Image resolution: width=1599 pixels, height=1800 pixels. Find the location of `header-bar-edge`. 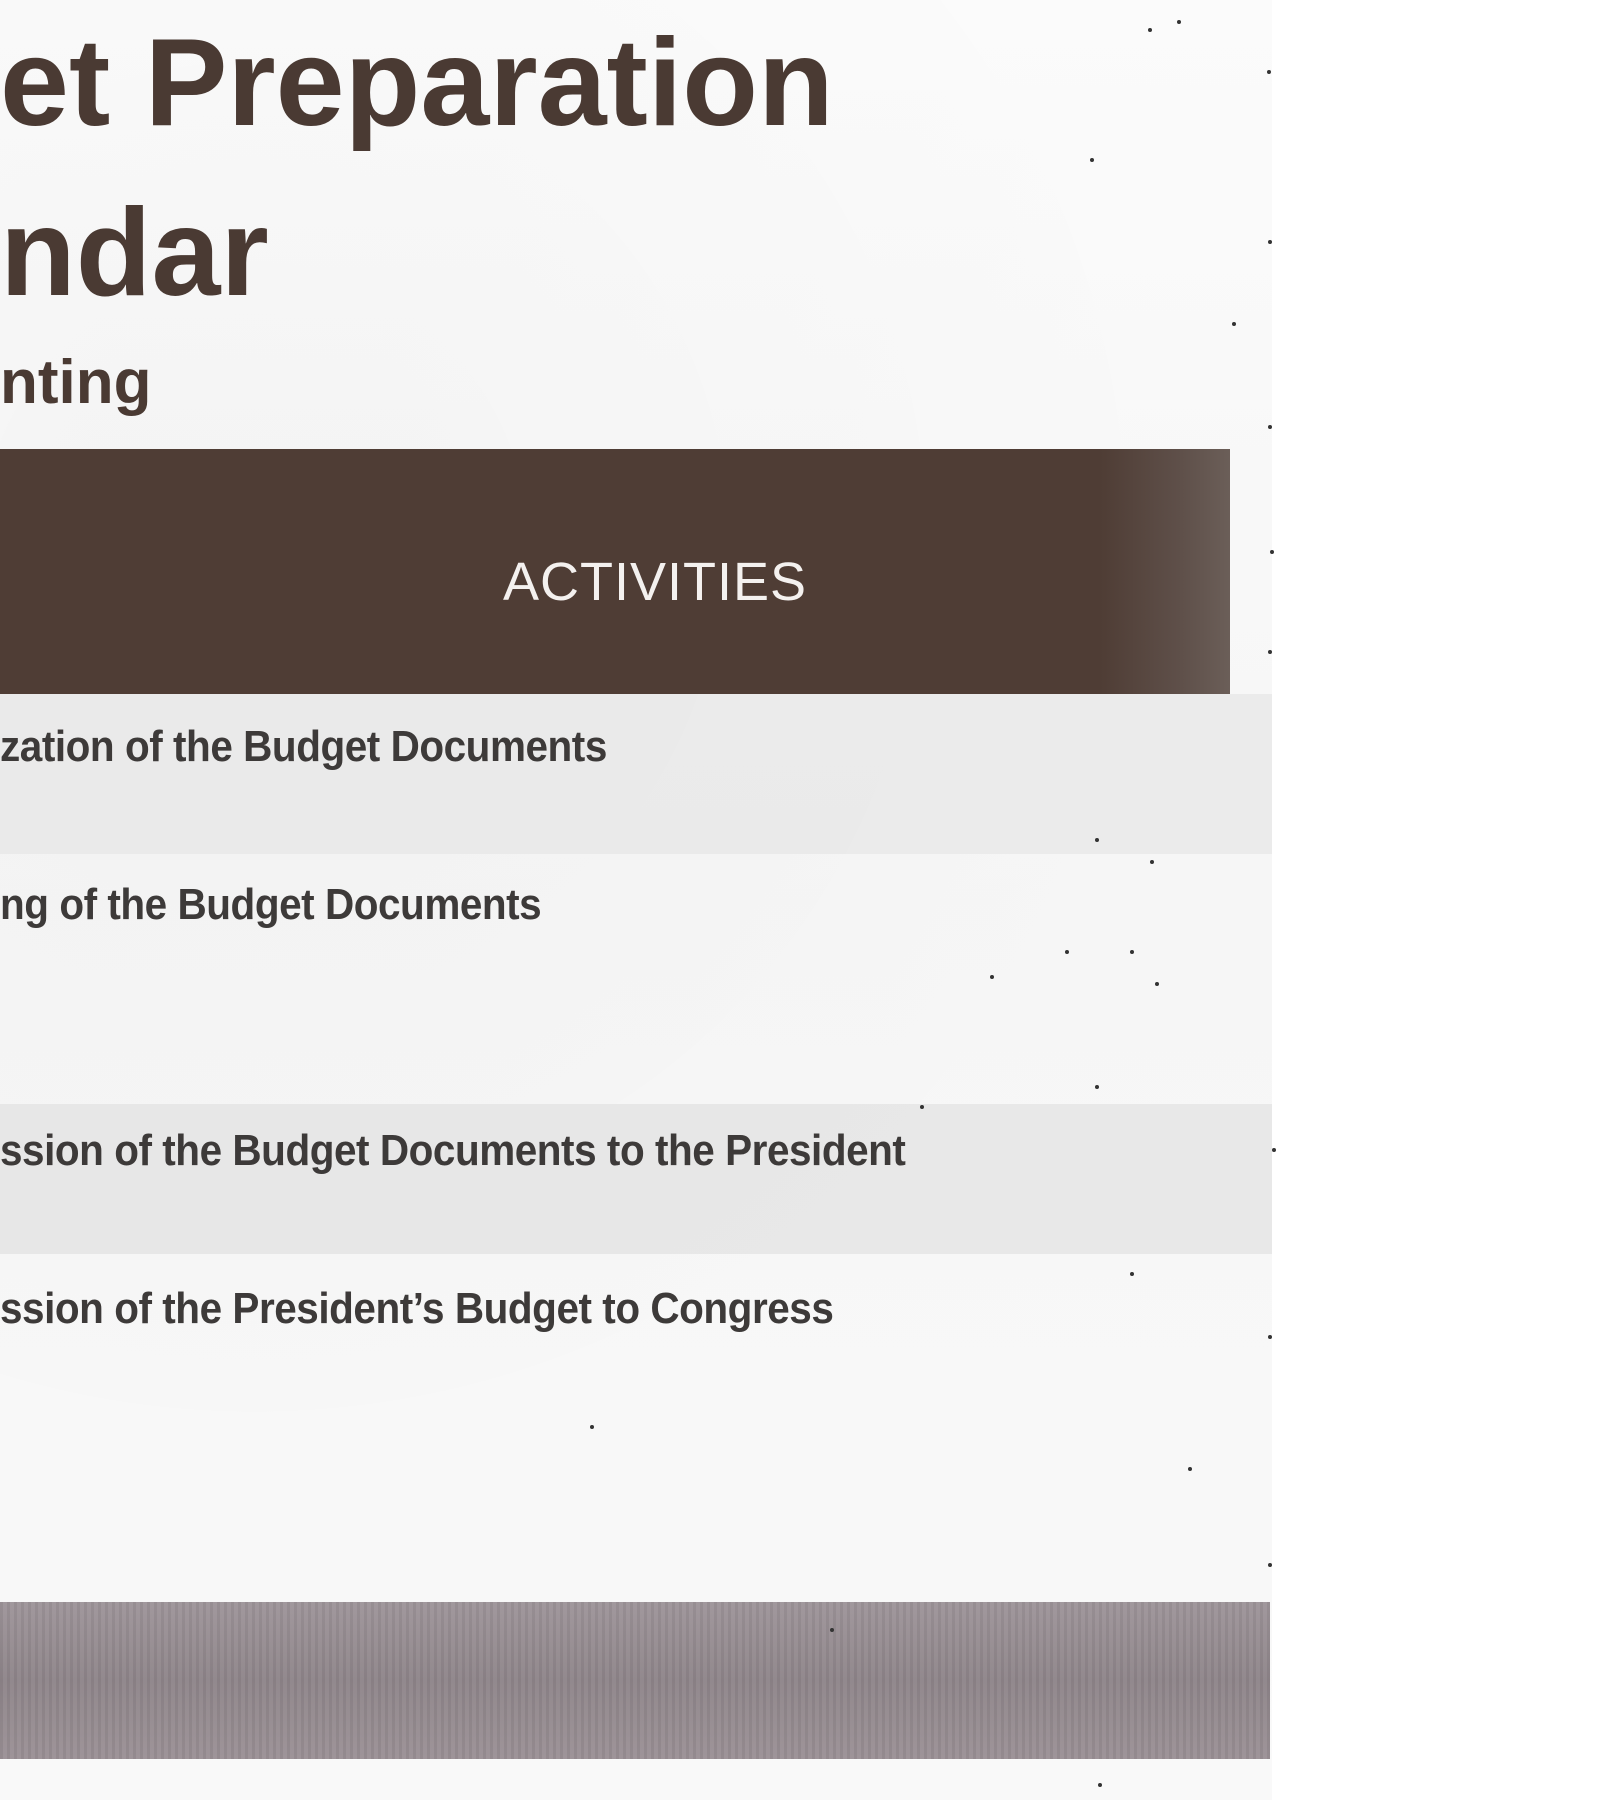

header-bar-edge is located at coordinates (1165, 571).